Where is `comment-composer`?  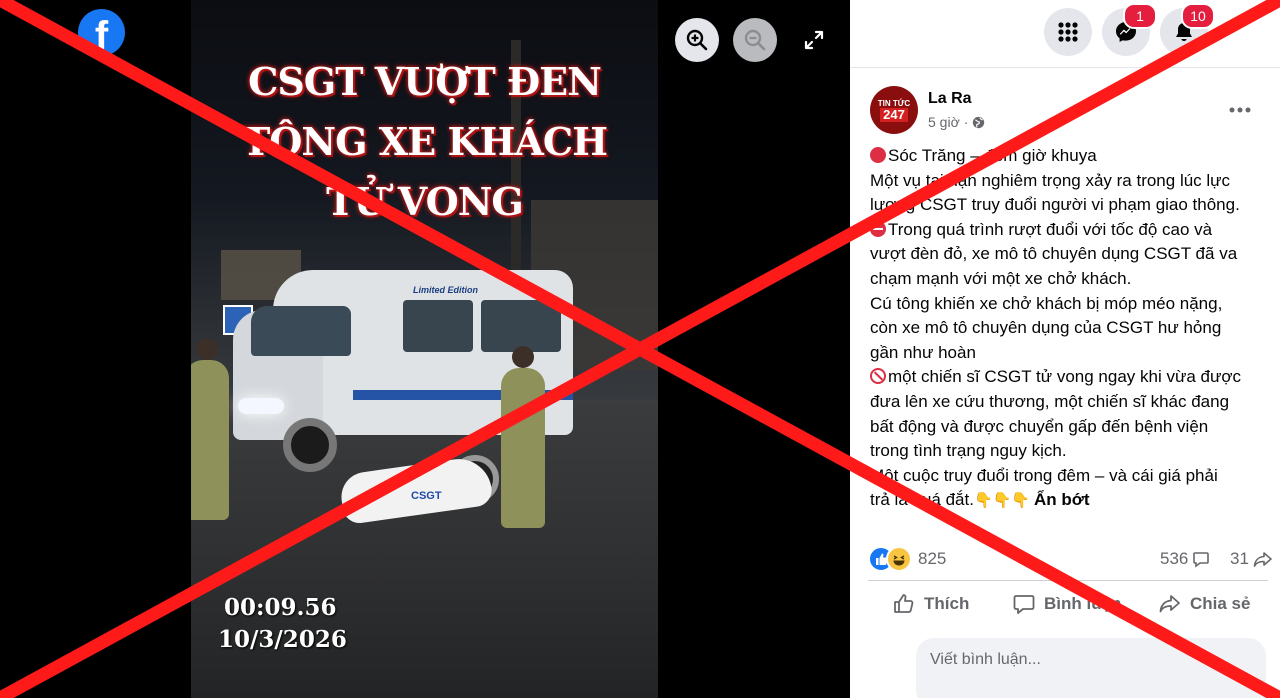
comment-composer is located at coordinates (1091, 668).